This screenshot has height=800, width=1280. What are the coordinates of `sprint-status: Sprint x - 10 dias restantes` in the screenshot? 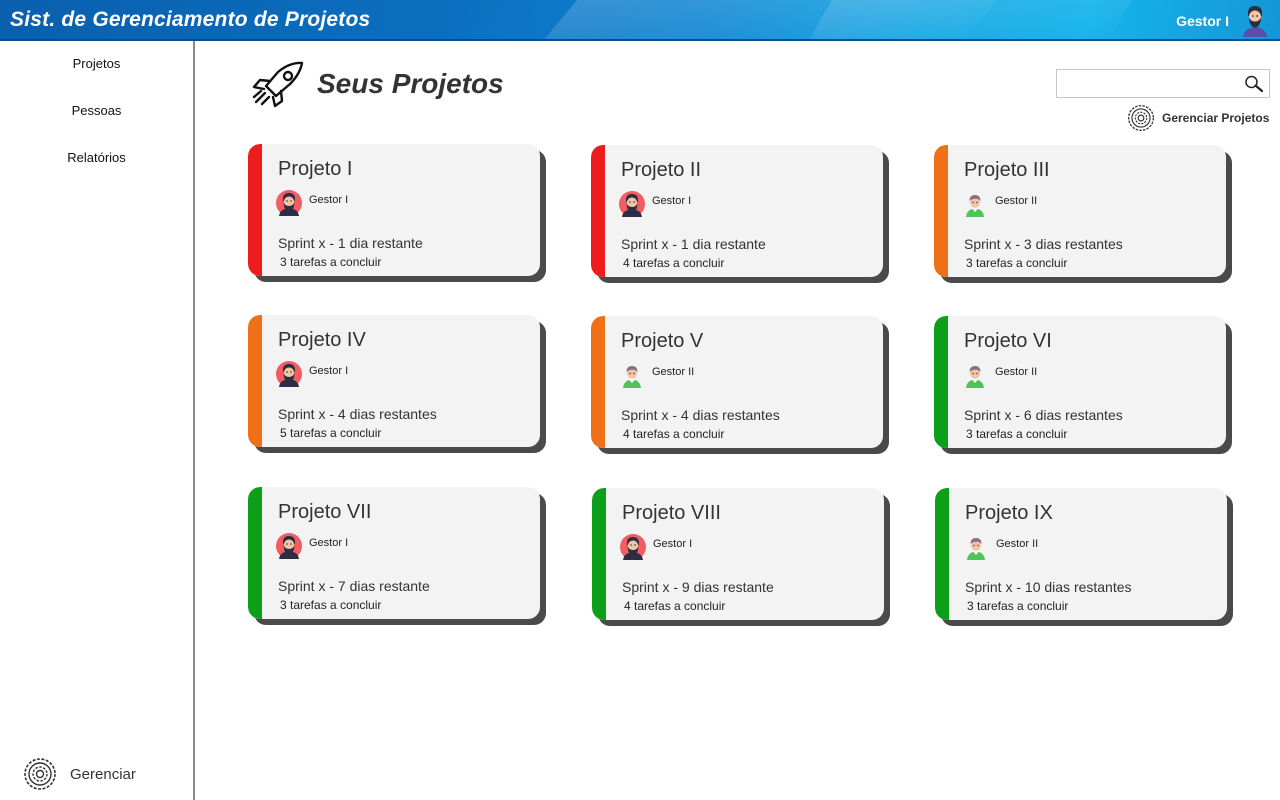 It's located at (1048, 587).